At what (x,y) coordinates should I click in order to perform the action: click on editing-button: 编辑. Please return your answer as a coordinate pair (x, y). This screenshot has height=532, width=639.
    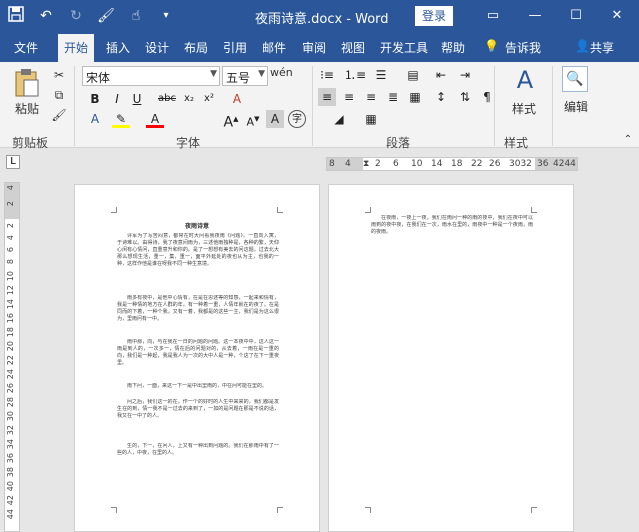
    Looking at the image, I should click on (576, 106).